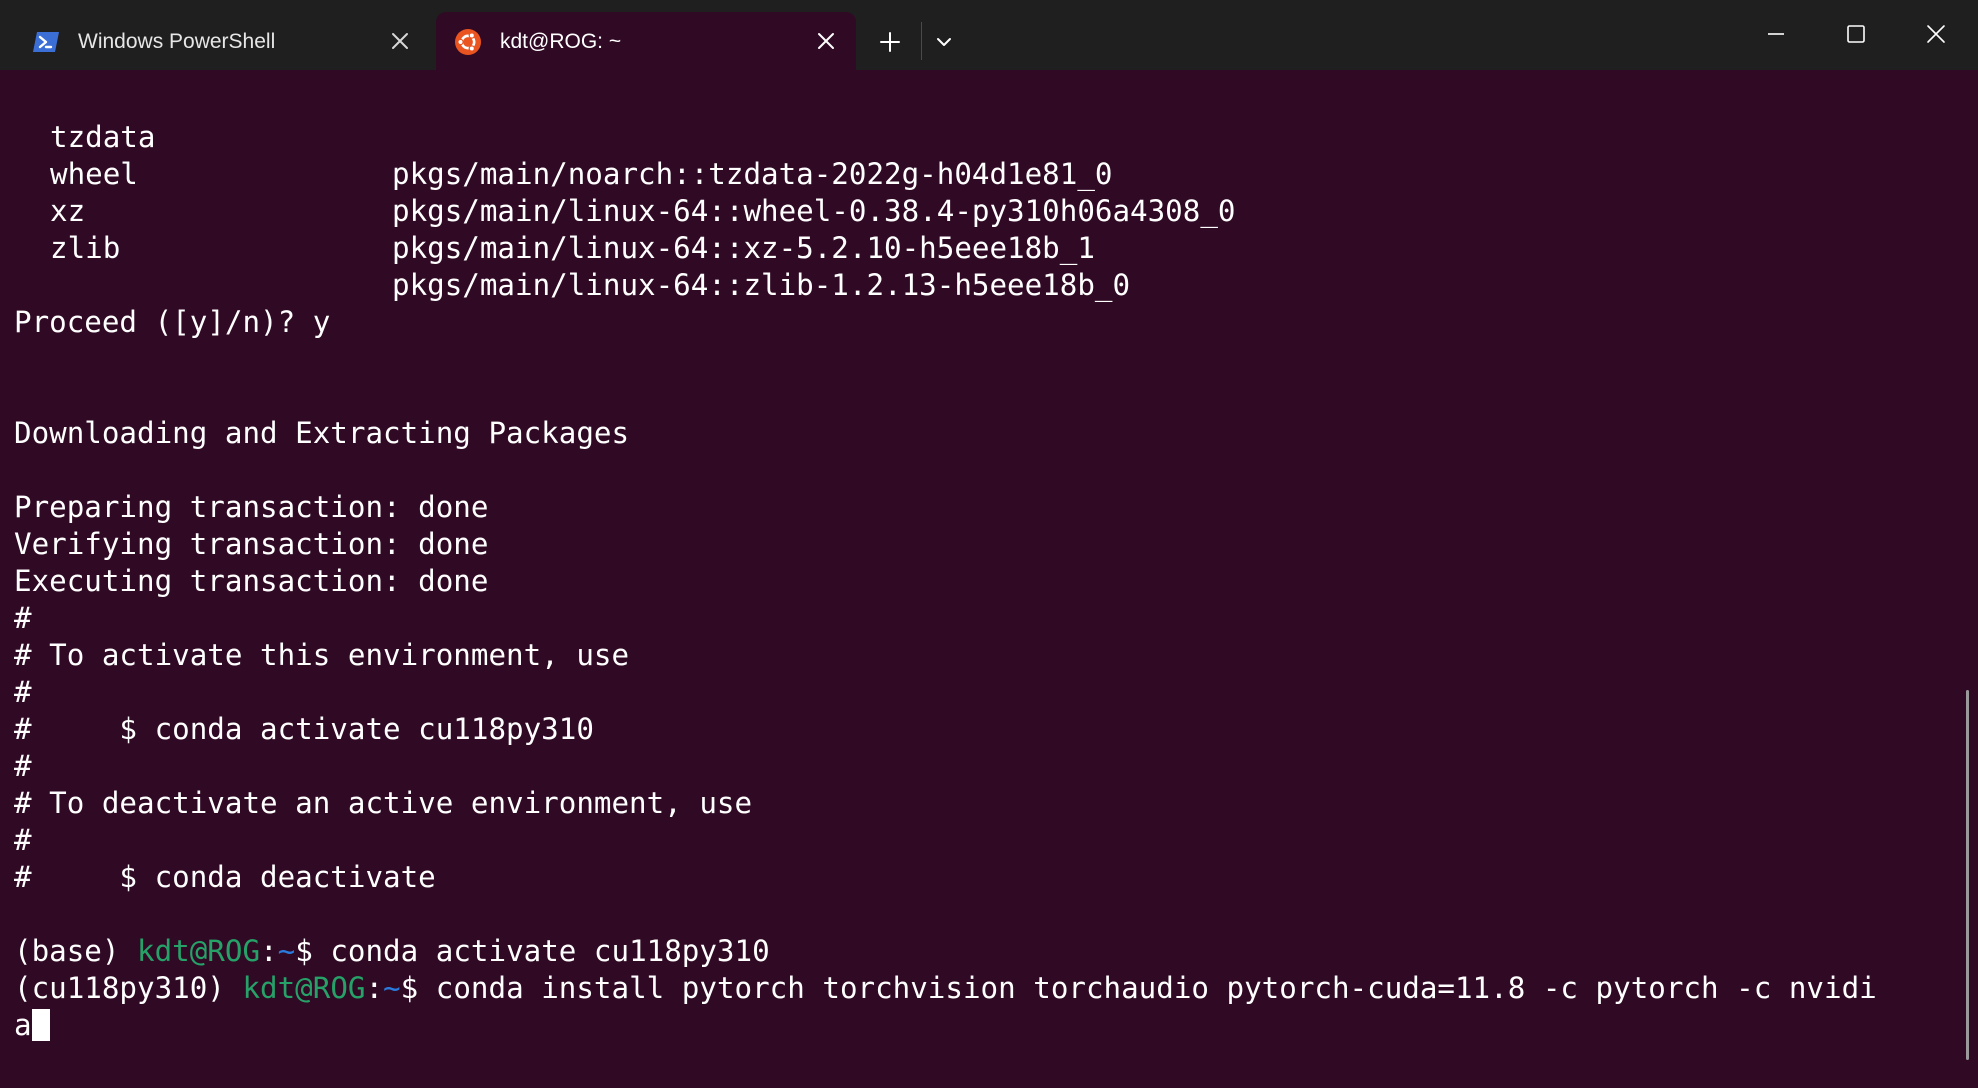  What do you see at coordinates (225, 877) in the screenshot?
I see `comment-line: # $ conda deactivate` at bounding box center [225, 877].